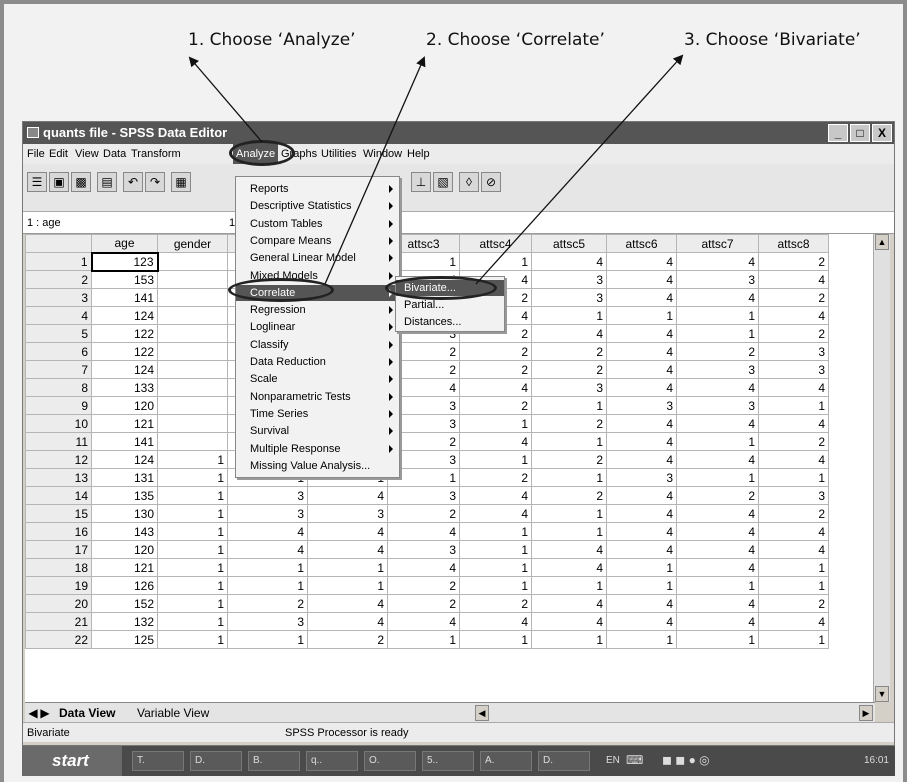 This screenshot has height=782, width=907. What do you see at coordinates (443, 182) in the screenshot?
I see `select-cases-icon: ▧` at bounding box center [443, 182].